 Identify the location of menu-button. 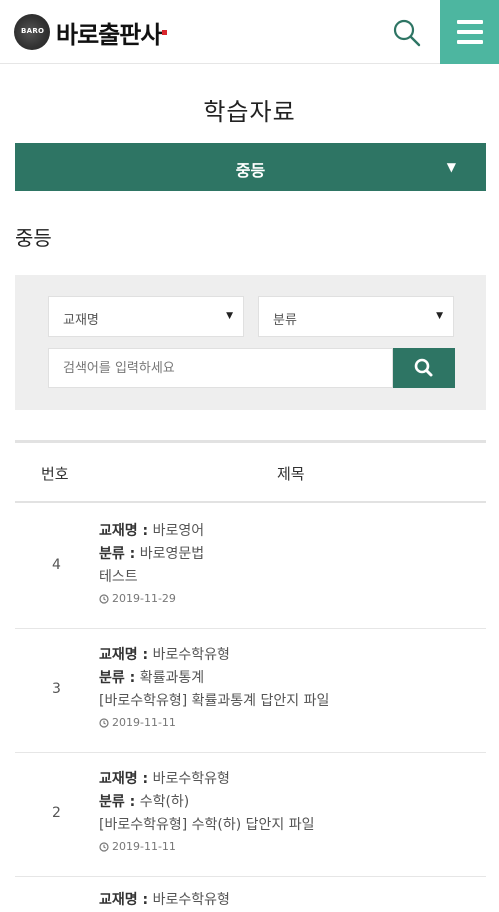
(469, 32).